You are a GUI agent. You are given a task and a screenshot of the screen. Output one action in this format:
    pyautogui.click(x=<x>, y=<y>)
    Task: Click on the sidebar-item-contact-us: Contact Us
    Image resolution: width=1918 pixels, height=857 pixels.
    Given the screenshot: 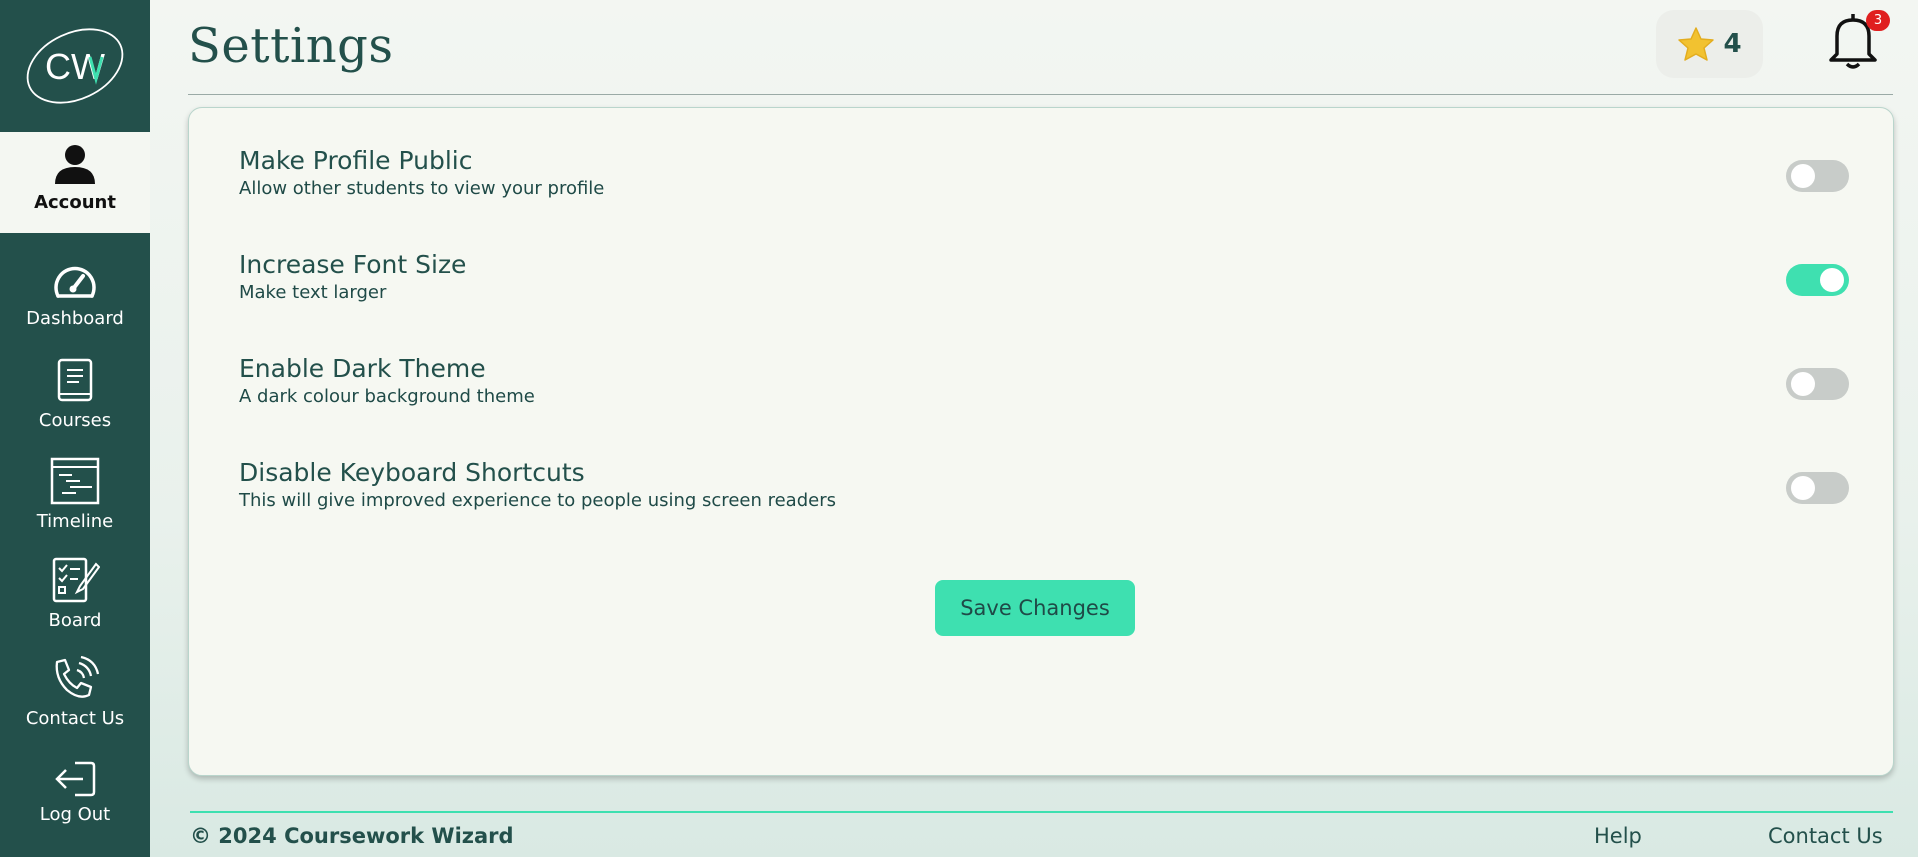 What is the action you would take?
    pyautogui.click(x=75, y=692)
    